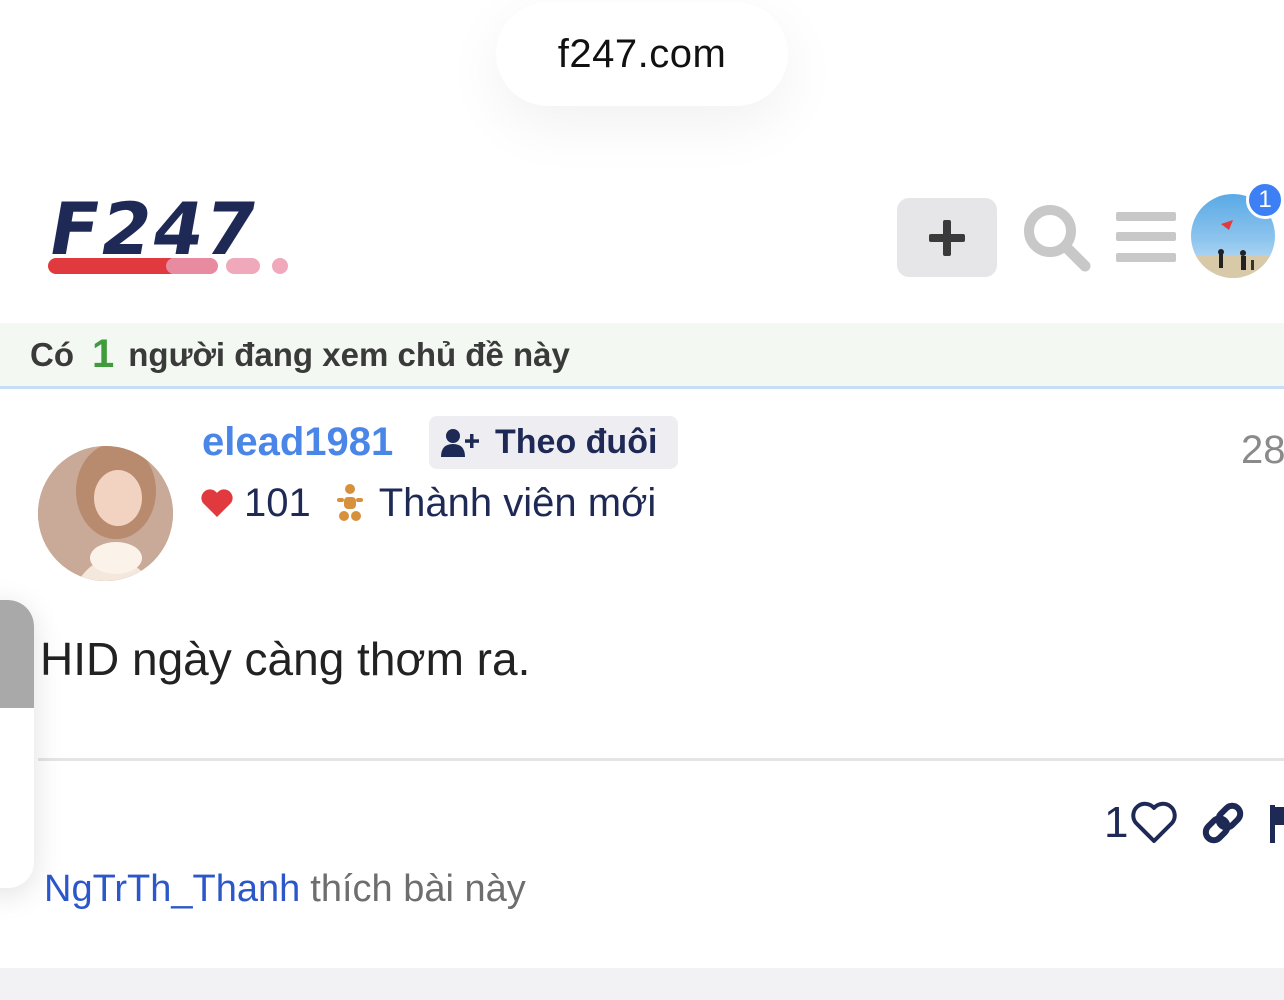 This screenshot has height=1000, width=1284. I want to click on add-button, so click(947, 237).